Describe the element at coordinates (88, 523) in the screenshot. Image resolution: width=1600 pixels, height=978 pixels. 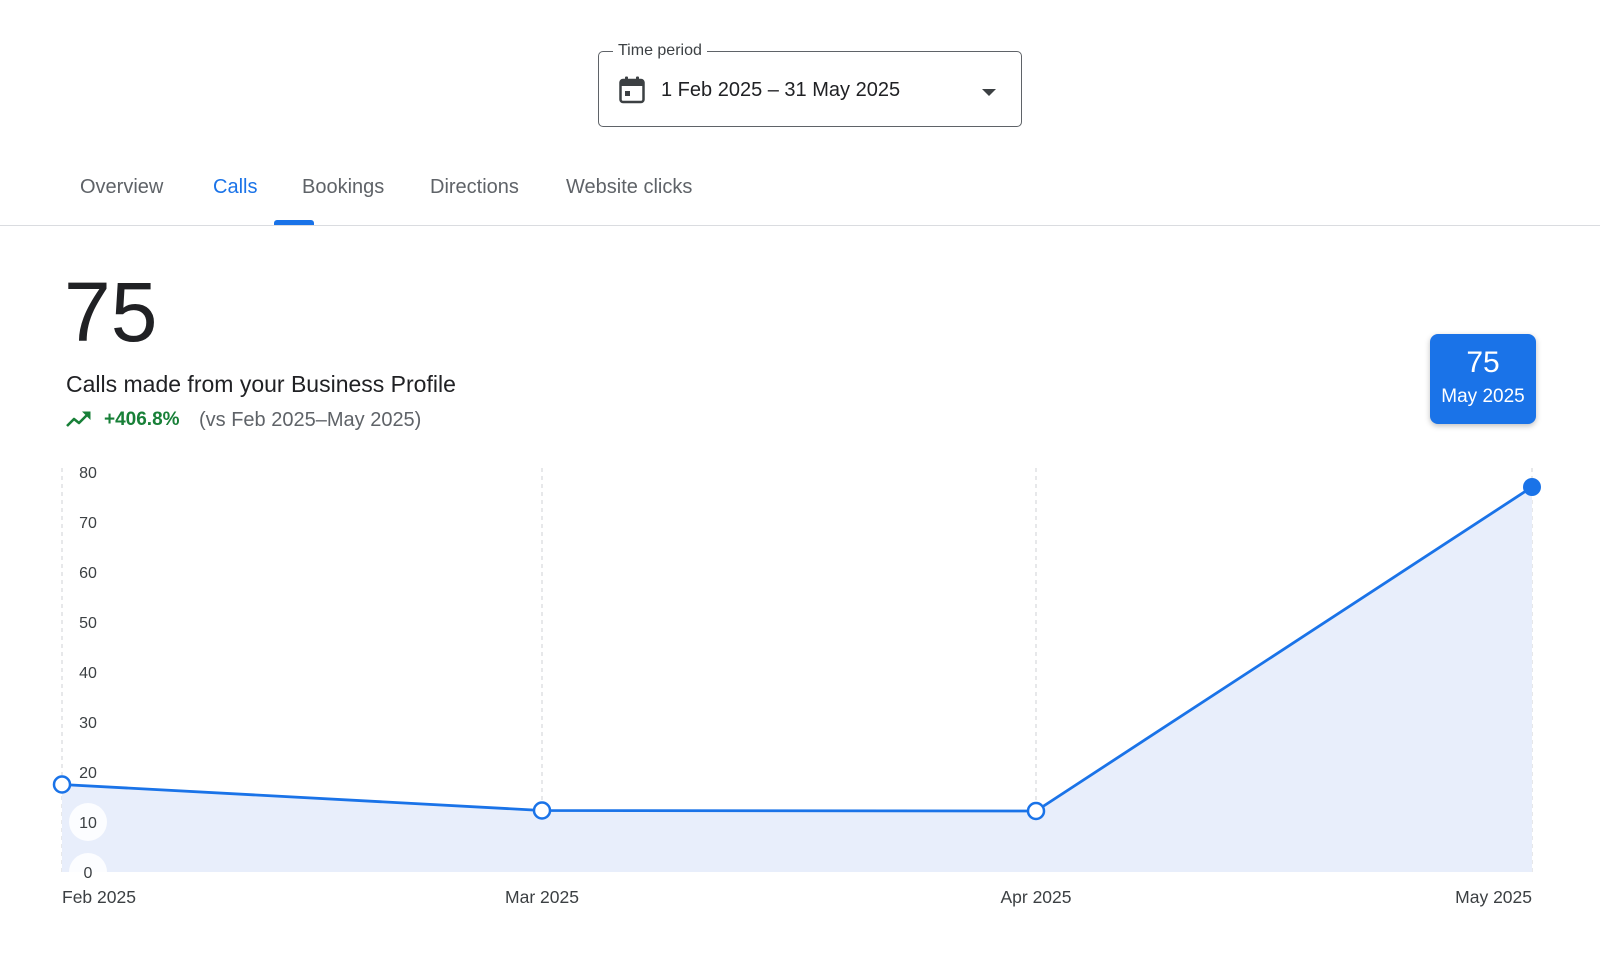
I see `y-tick-label-70: 70` at that location.